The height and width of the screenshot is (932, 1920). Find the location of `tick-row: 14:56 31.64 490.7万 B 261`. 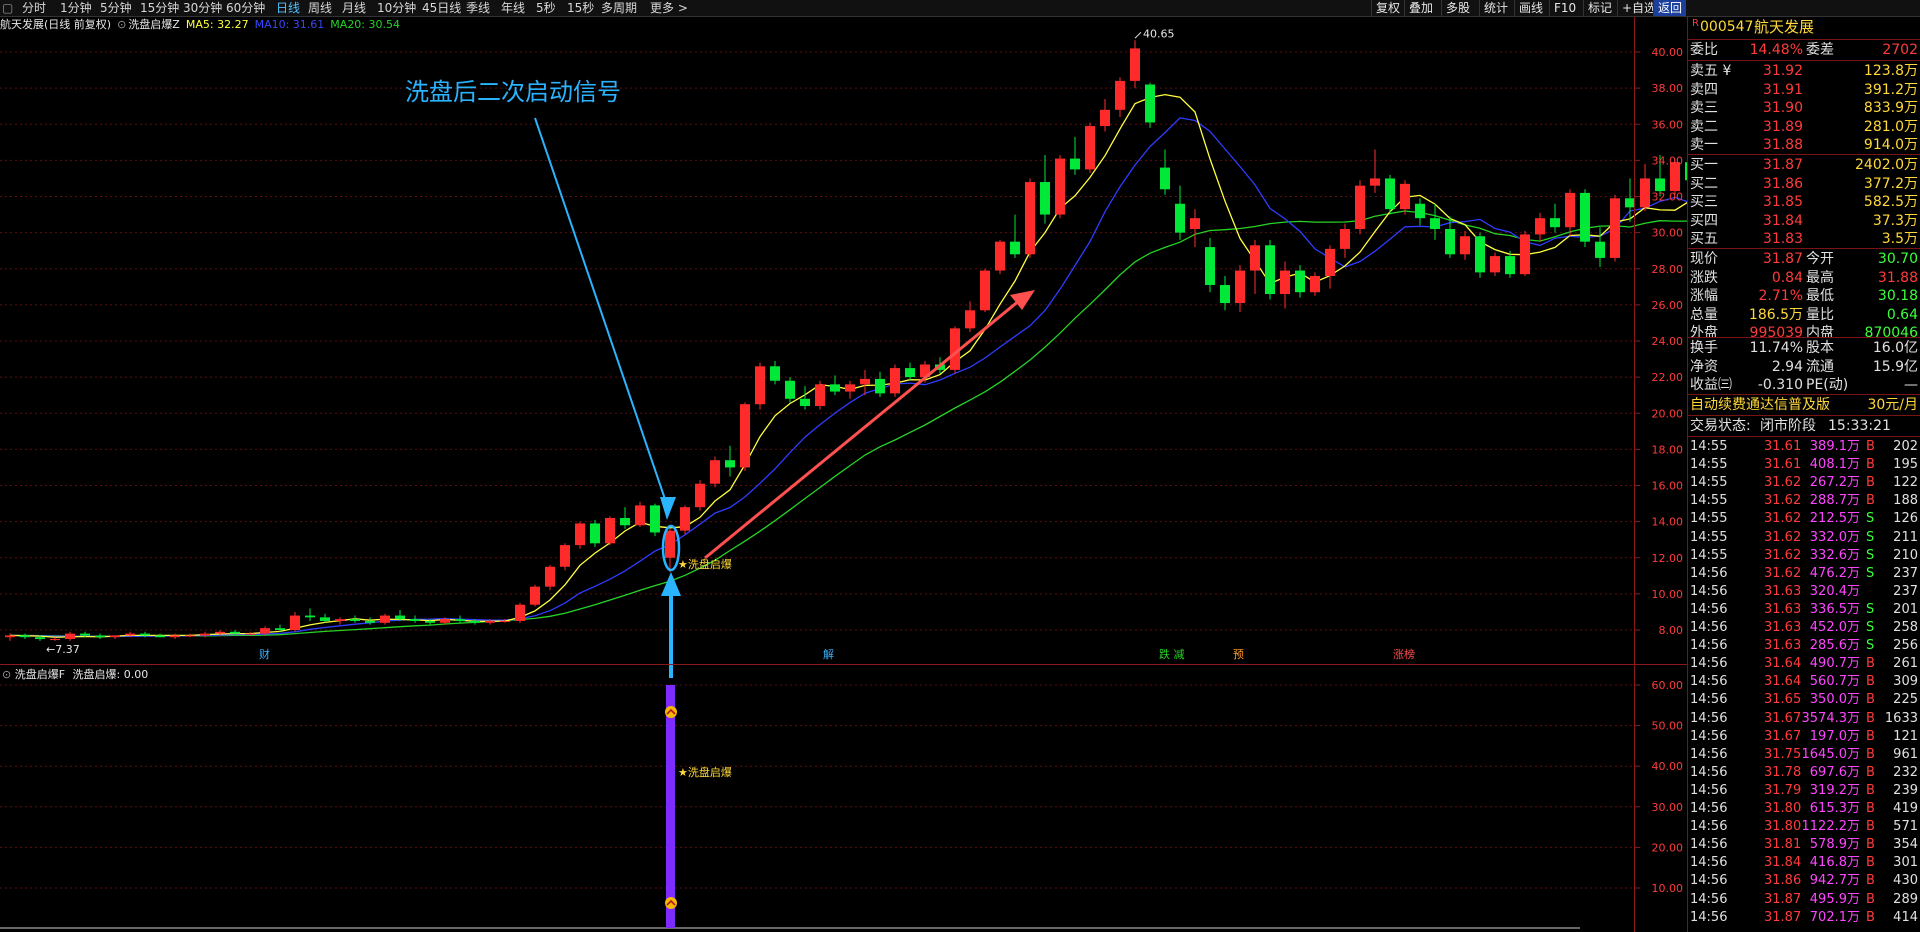

tick-row: 14:56 31.64 490.7万 B 261 is located at coordinates (1804, 664).